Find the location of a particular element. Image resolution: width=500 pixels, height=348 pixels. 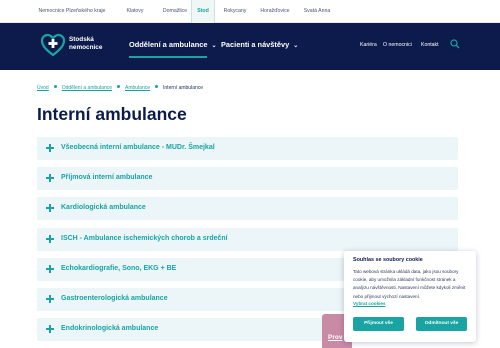

accordion-item-label: Echokardiografie, Sono, EKG + BE is located at coordinates (119, 268).